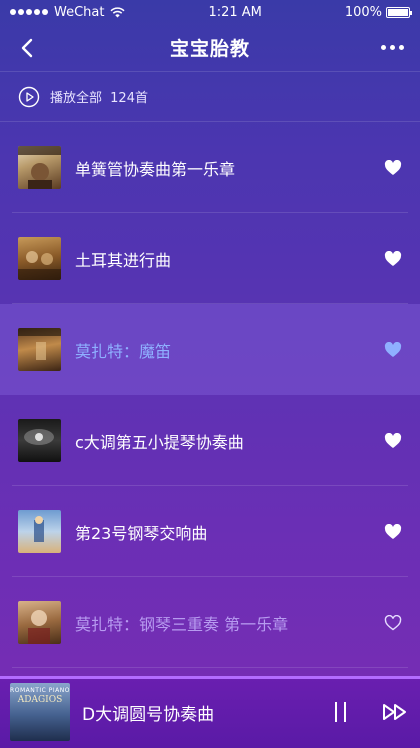 Image resolution: width=420 pixels, height=748 pixels. What do you see at coordinates (182, 624) in the screenshot?
I see `song-title: 莫扎特：钢琴三重奏 第一乐章` at bounding box center [182, 624].